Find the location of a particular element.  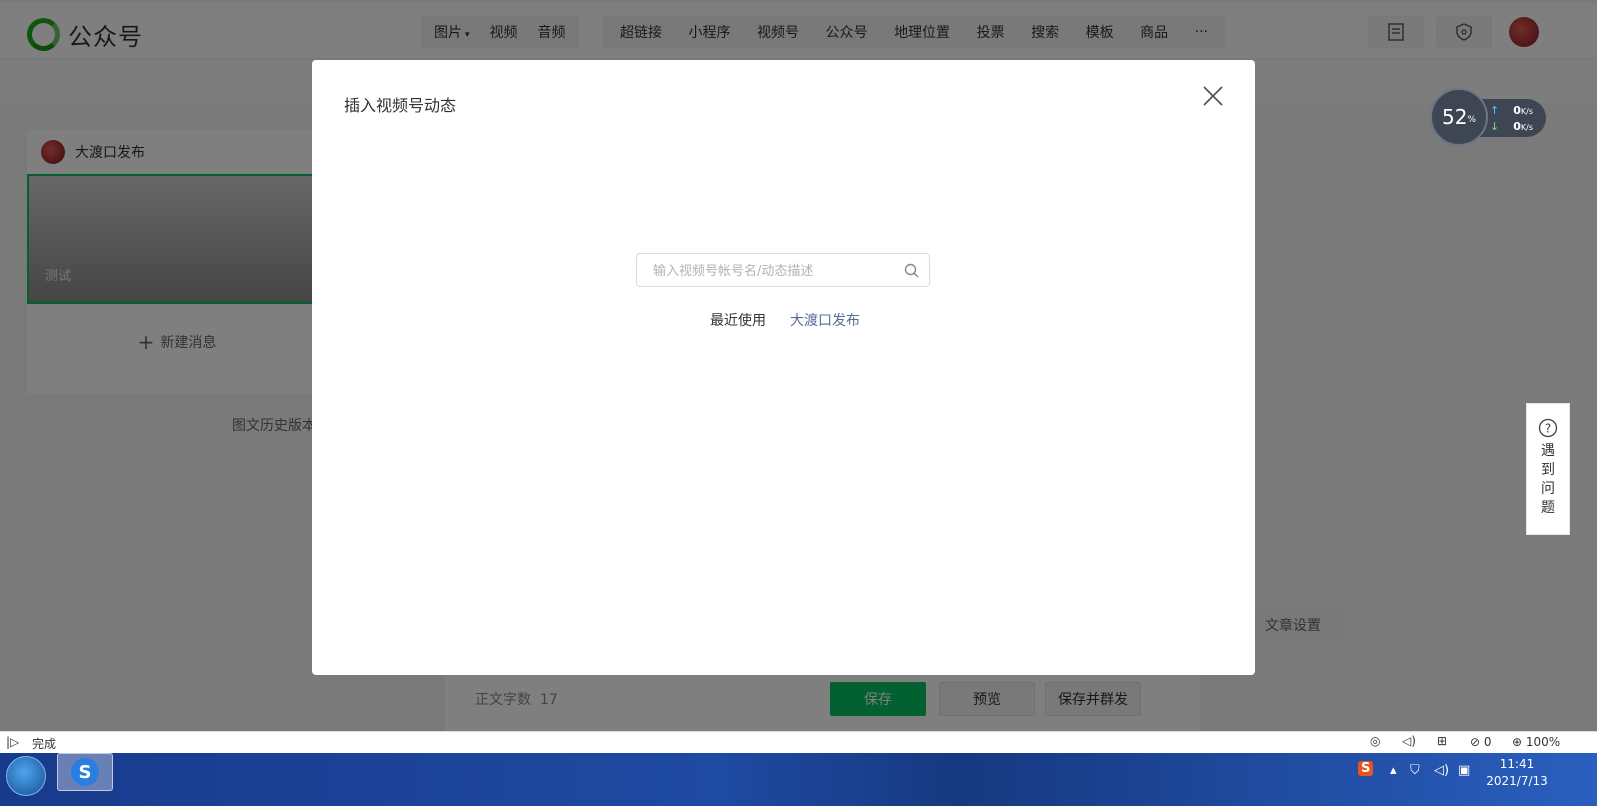

sidebar-toggle-icon: |▷ is located at coordinates (12, 742).